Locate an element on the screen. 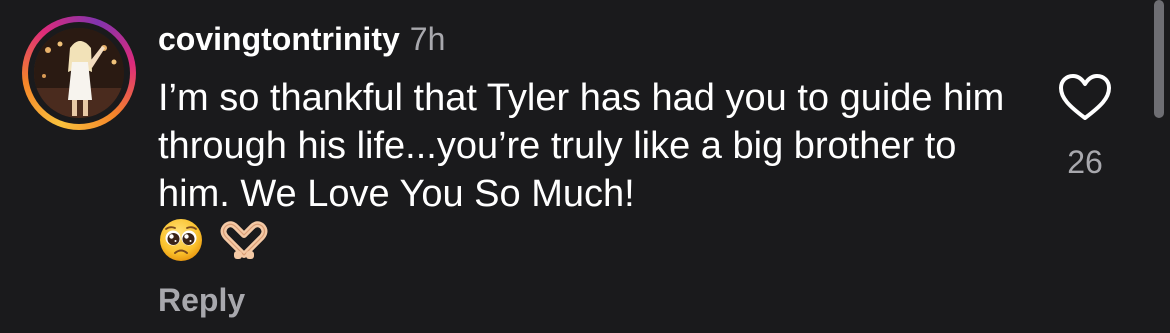  scrollbar is located at coordinates (1159, 59).